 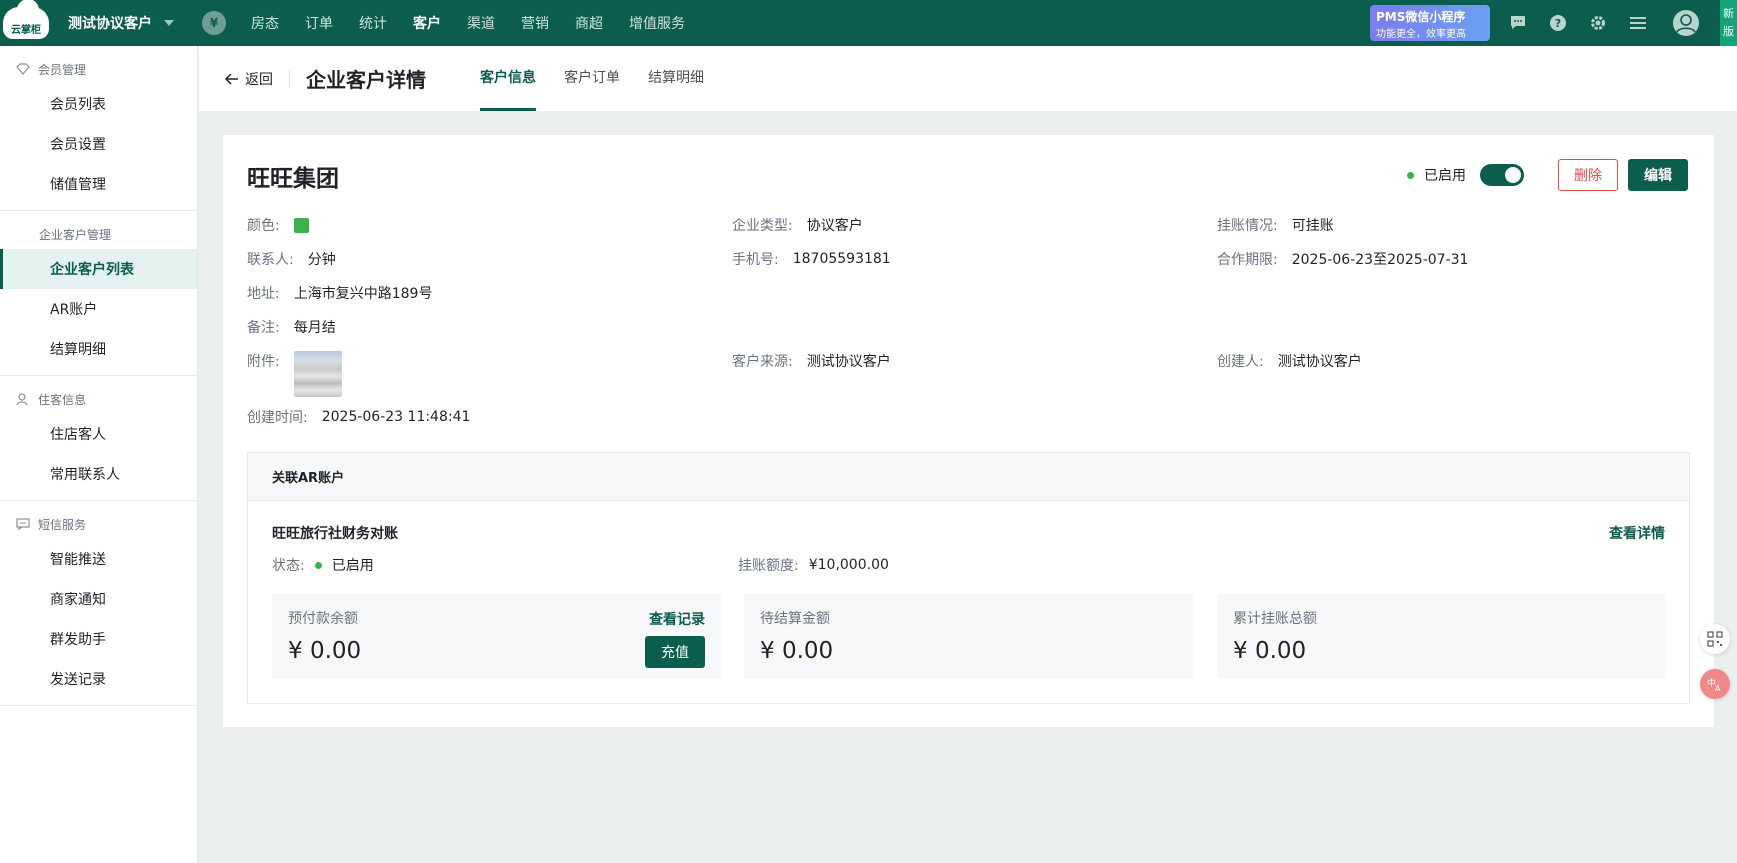 I want to click on field-label: 地址:, so click(x=263, y=294).